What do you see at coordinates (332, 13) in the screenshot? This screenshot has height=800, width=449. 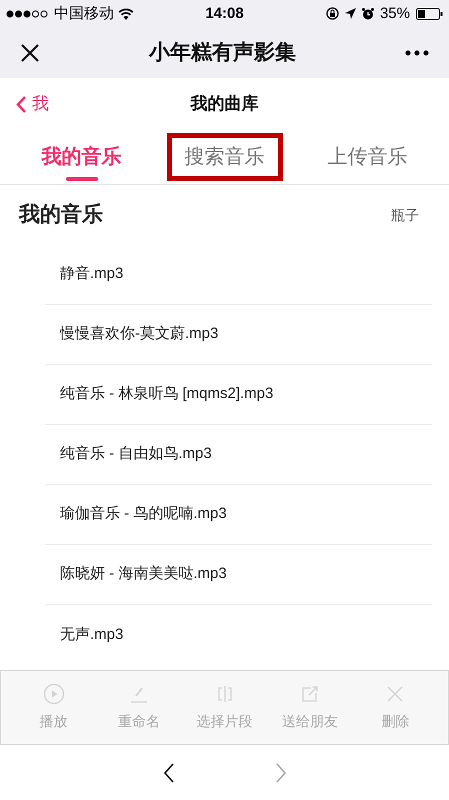 I see `rotation-lock-icon` at bounding box center [332, 13].